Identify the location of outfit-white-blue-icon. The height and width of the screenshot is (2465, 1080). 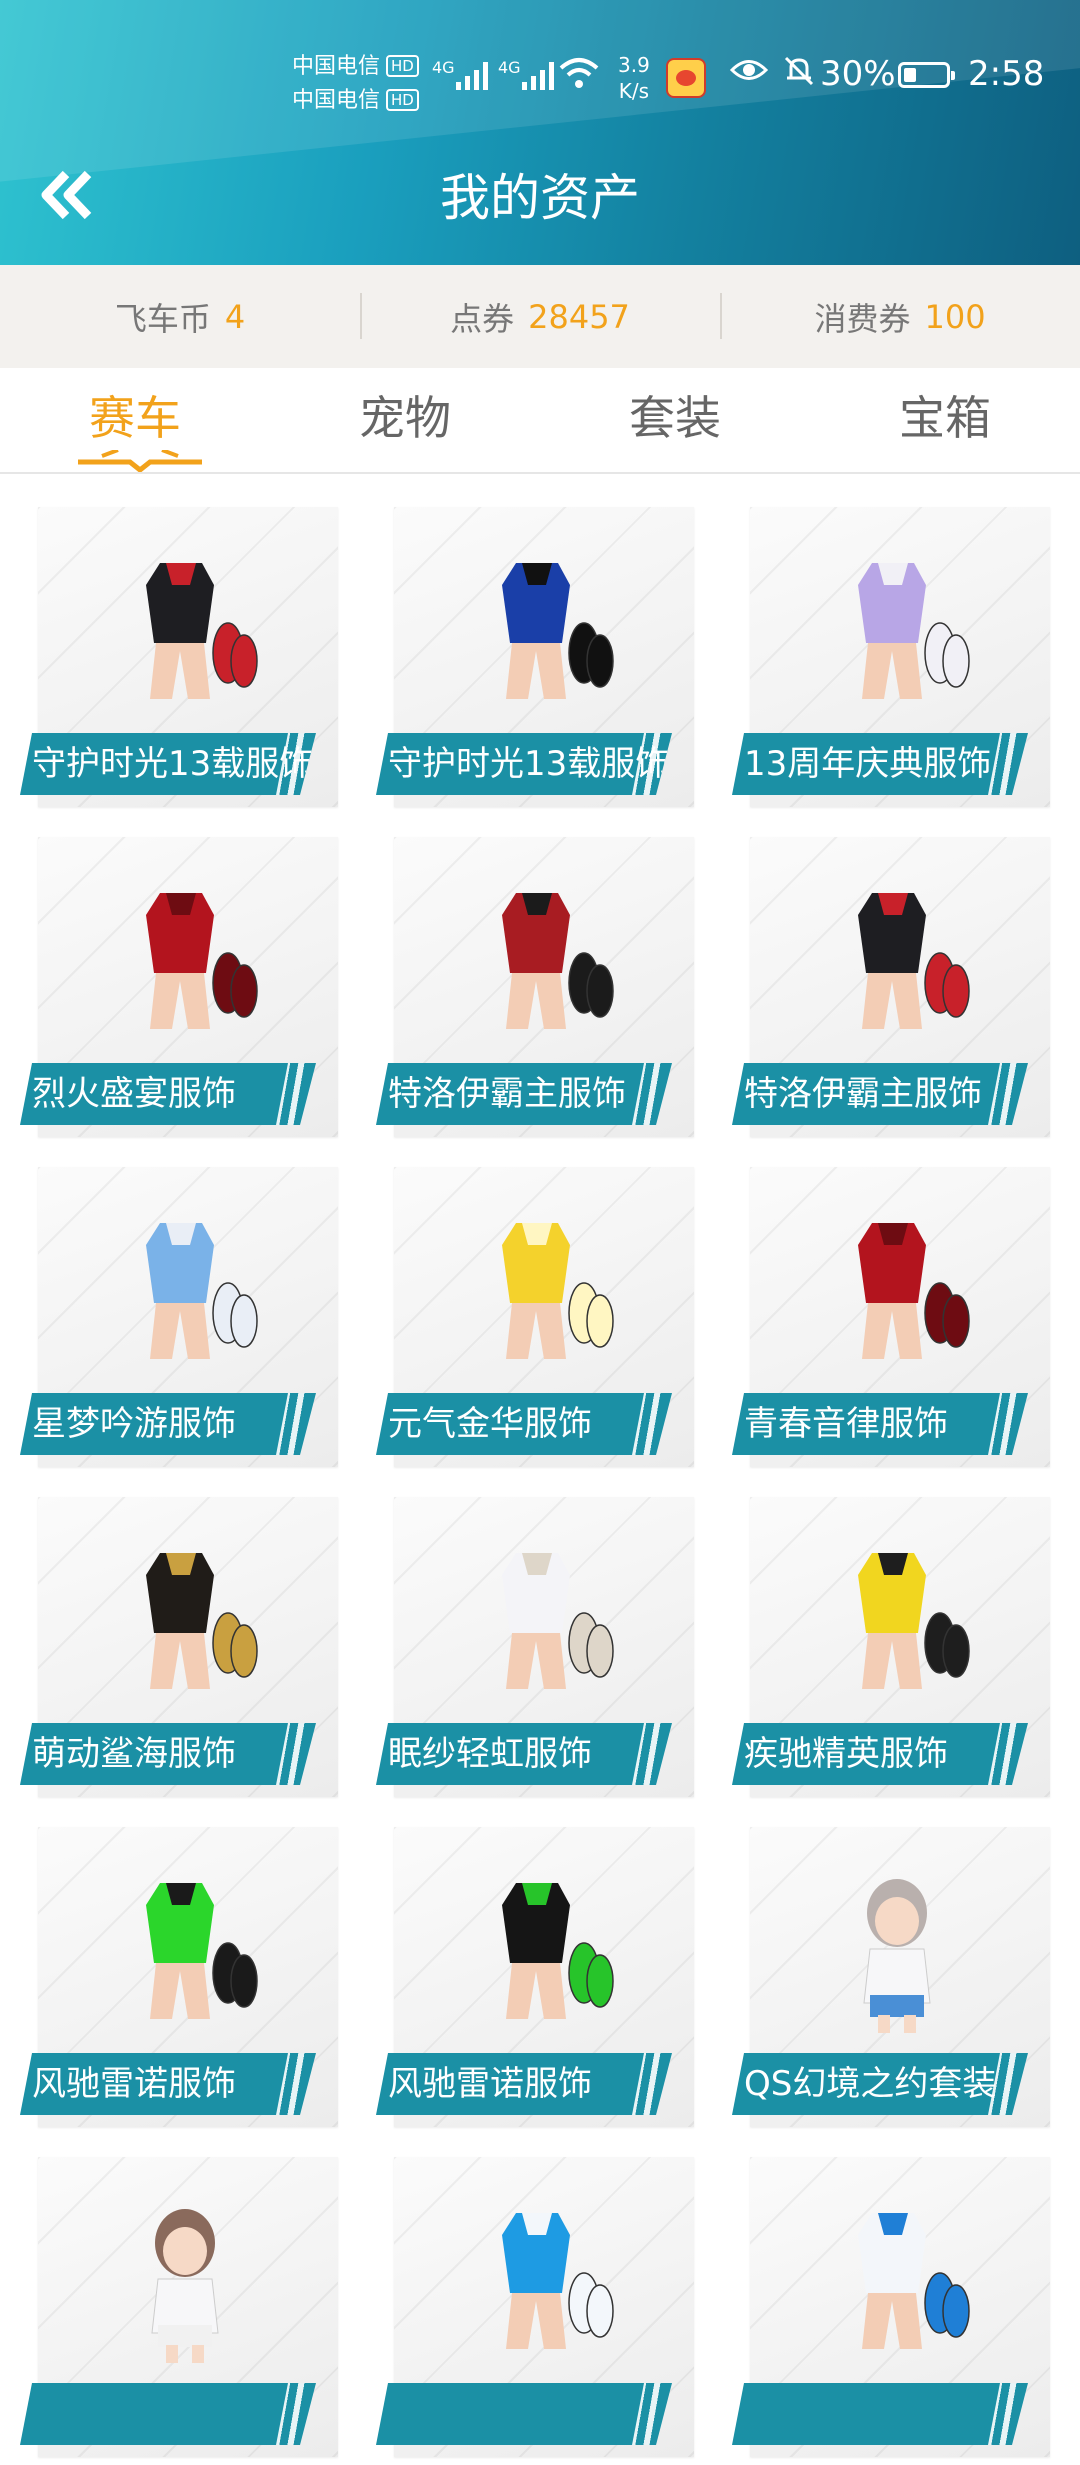
(914, 2281).